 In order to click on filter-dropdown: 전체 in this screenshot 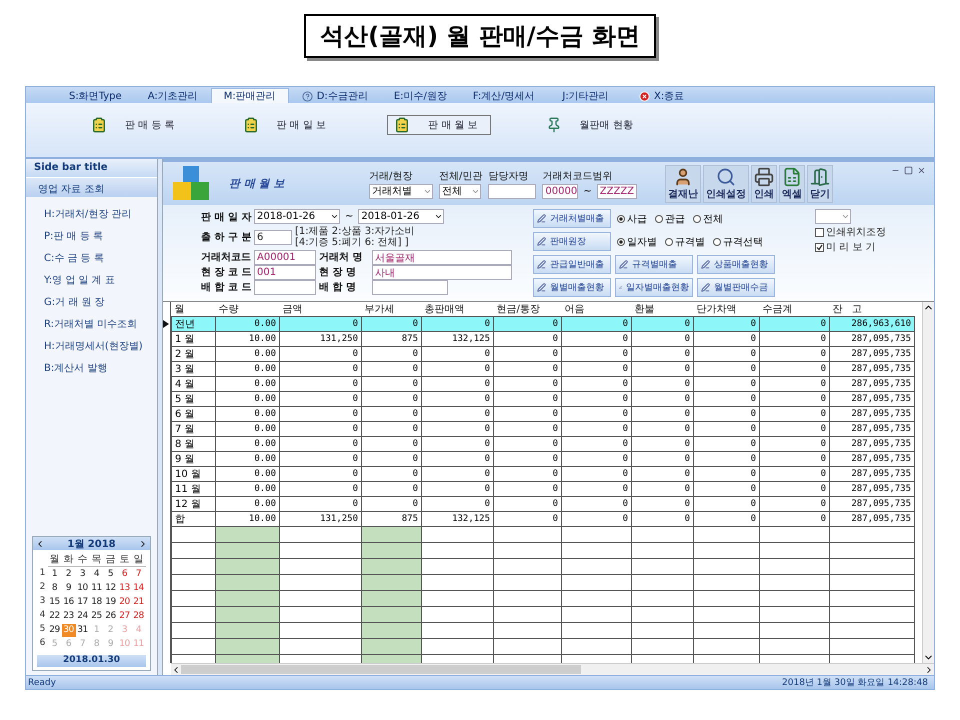, I will do `click(460, 191)`.